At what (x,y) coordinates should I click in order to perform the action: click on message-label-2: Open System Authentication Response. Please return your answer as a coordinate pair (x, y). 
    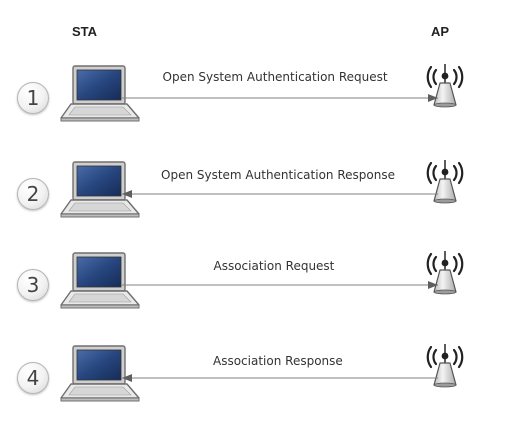
    Looking at the image, I should click on (278, 175).